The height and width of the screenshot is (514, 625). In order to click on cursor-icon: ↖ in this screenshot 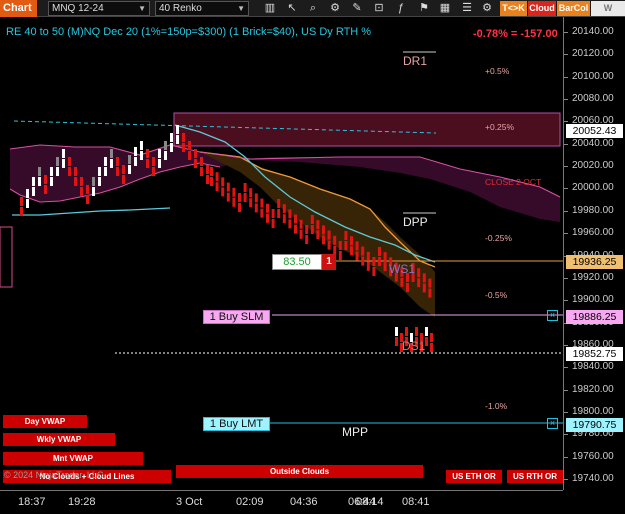, I will do `click(292, 8)`.